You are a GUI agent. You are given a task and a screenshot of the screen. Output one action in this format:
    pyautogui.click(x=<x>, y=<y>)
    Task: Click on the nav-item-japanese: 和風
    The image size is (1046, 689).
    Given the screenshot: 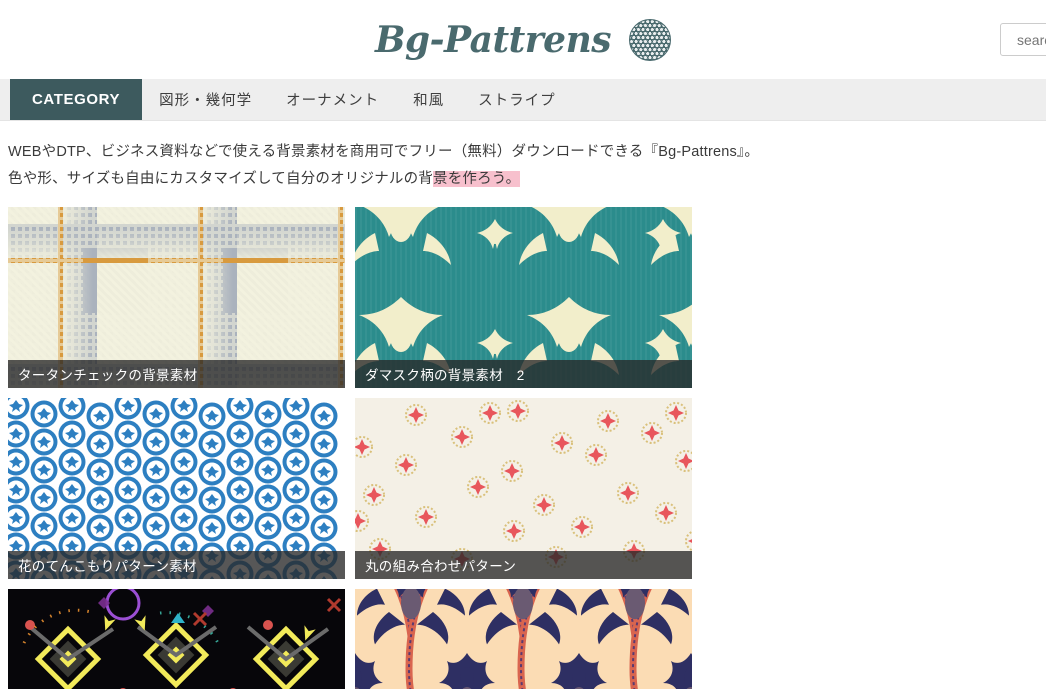 What is the action you would take?
    pyautogui.click(x=428, y=99)
    